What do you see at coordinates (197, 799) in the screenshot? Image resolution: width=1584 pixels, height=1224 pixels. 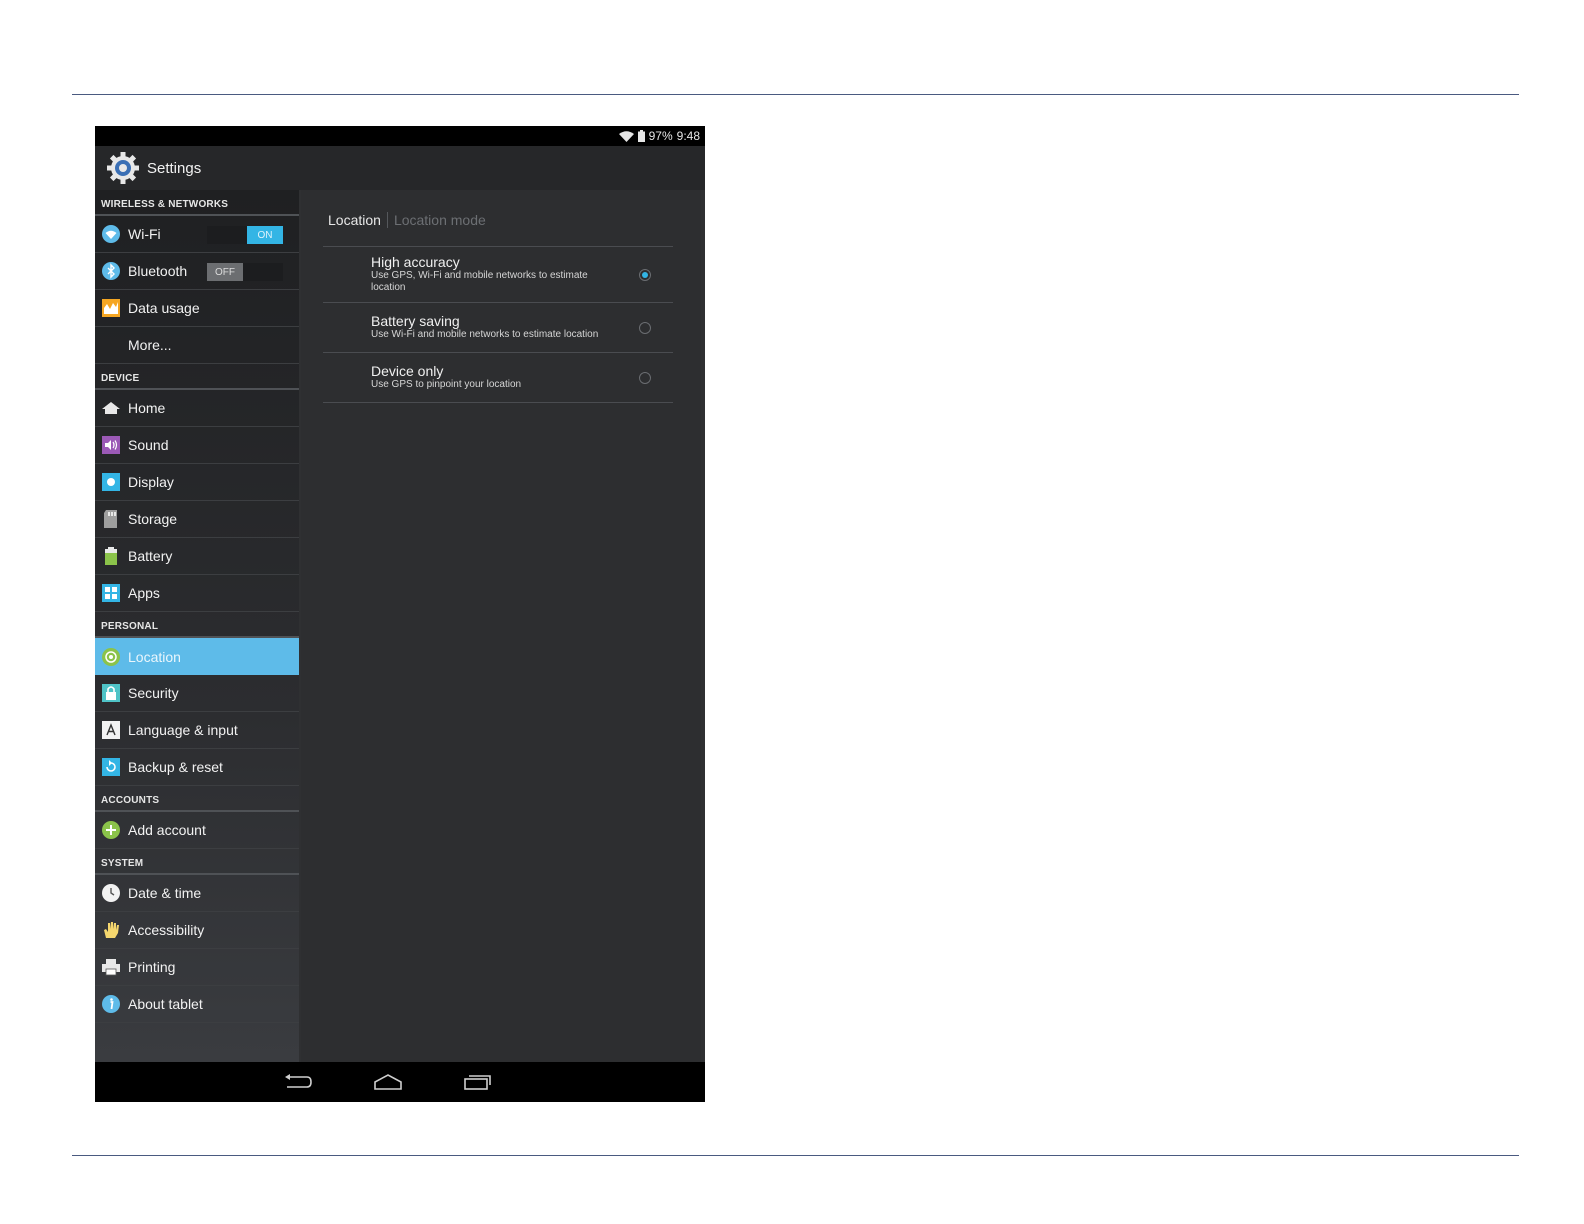 I see `section-accounts: ACCOUNTS` at bounding box center [197, 799].